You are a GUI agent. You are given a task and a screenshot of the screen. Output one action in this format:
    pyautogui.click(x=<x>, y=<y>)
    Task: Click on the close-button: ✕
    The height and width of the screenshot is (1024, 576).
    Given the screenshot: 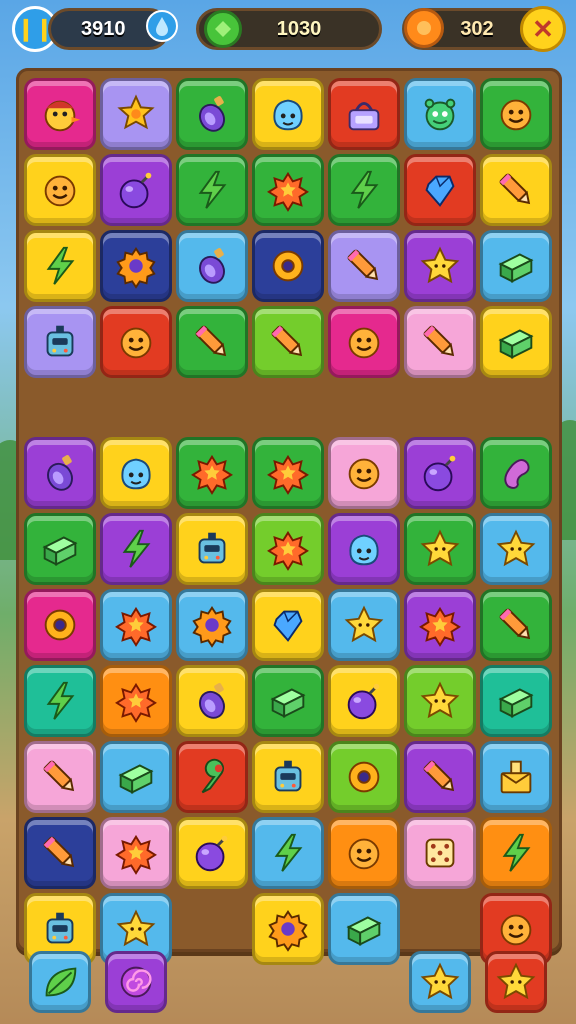 What is the action you would take?
    pyautogui.click(x=543, y=29)
    